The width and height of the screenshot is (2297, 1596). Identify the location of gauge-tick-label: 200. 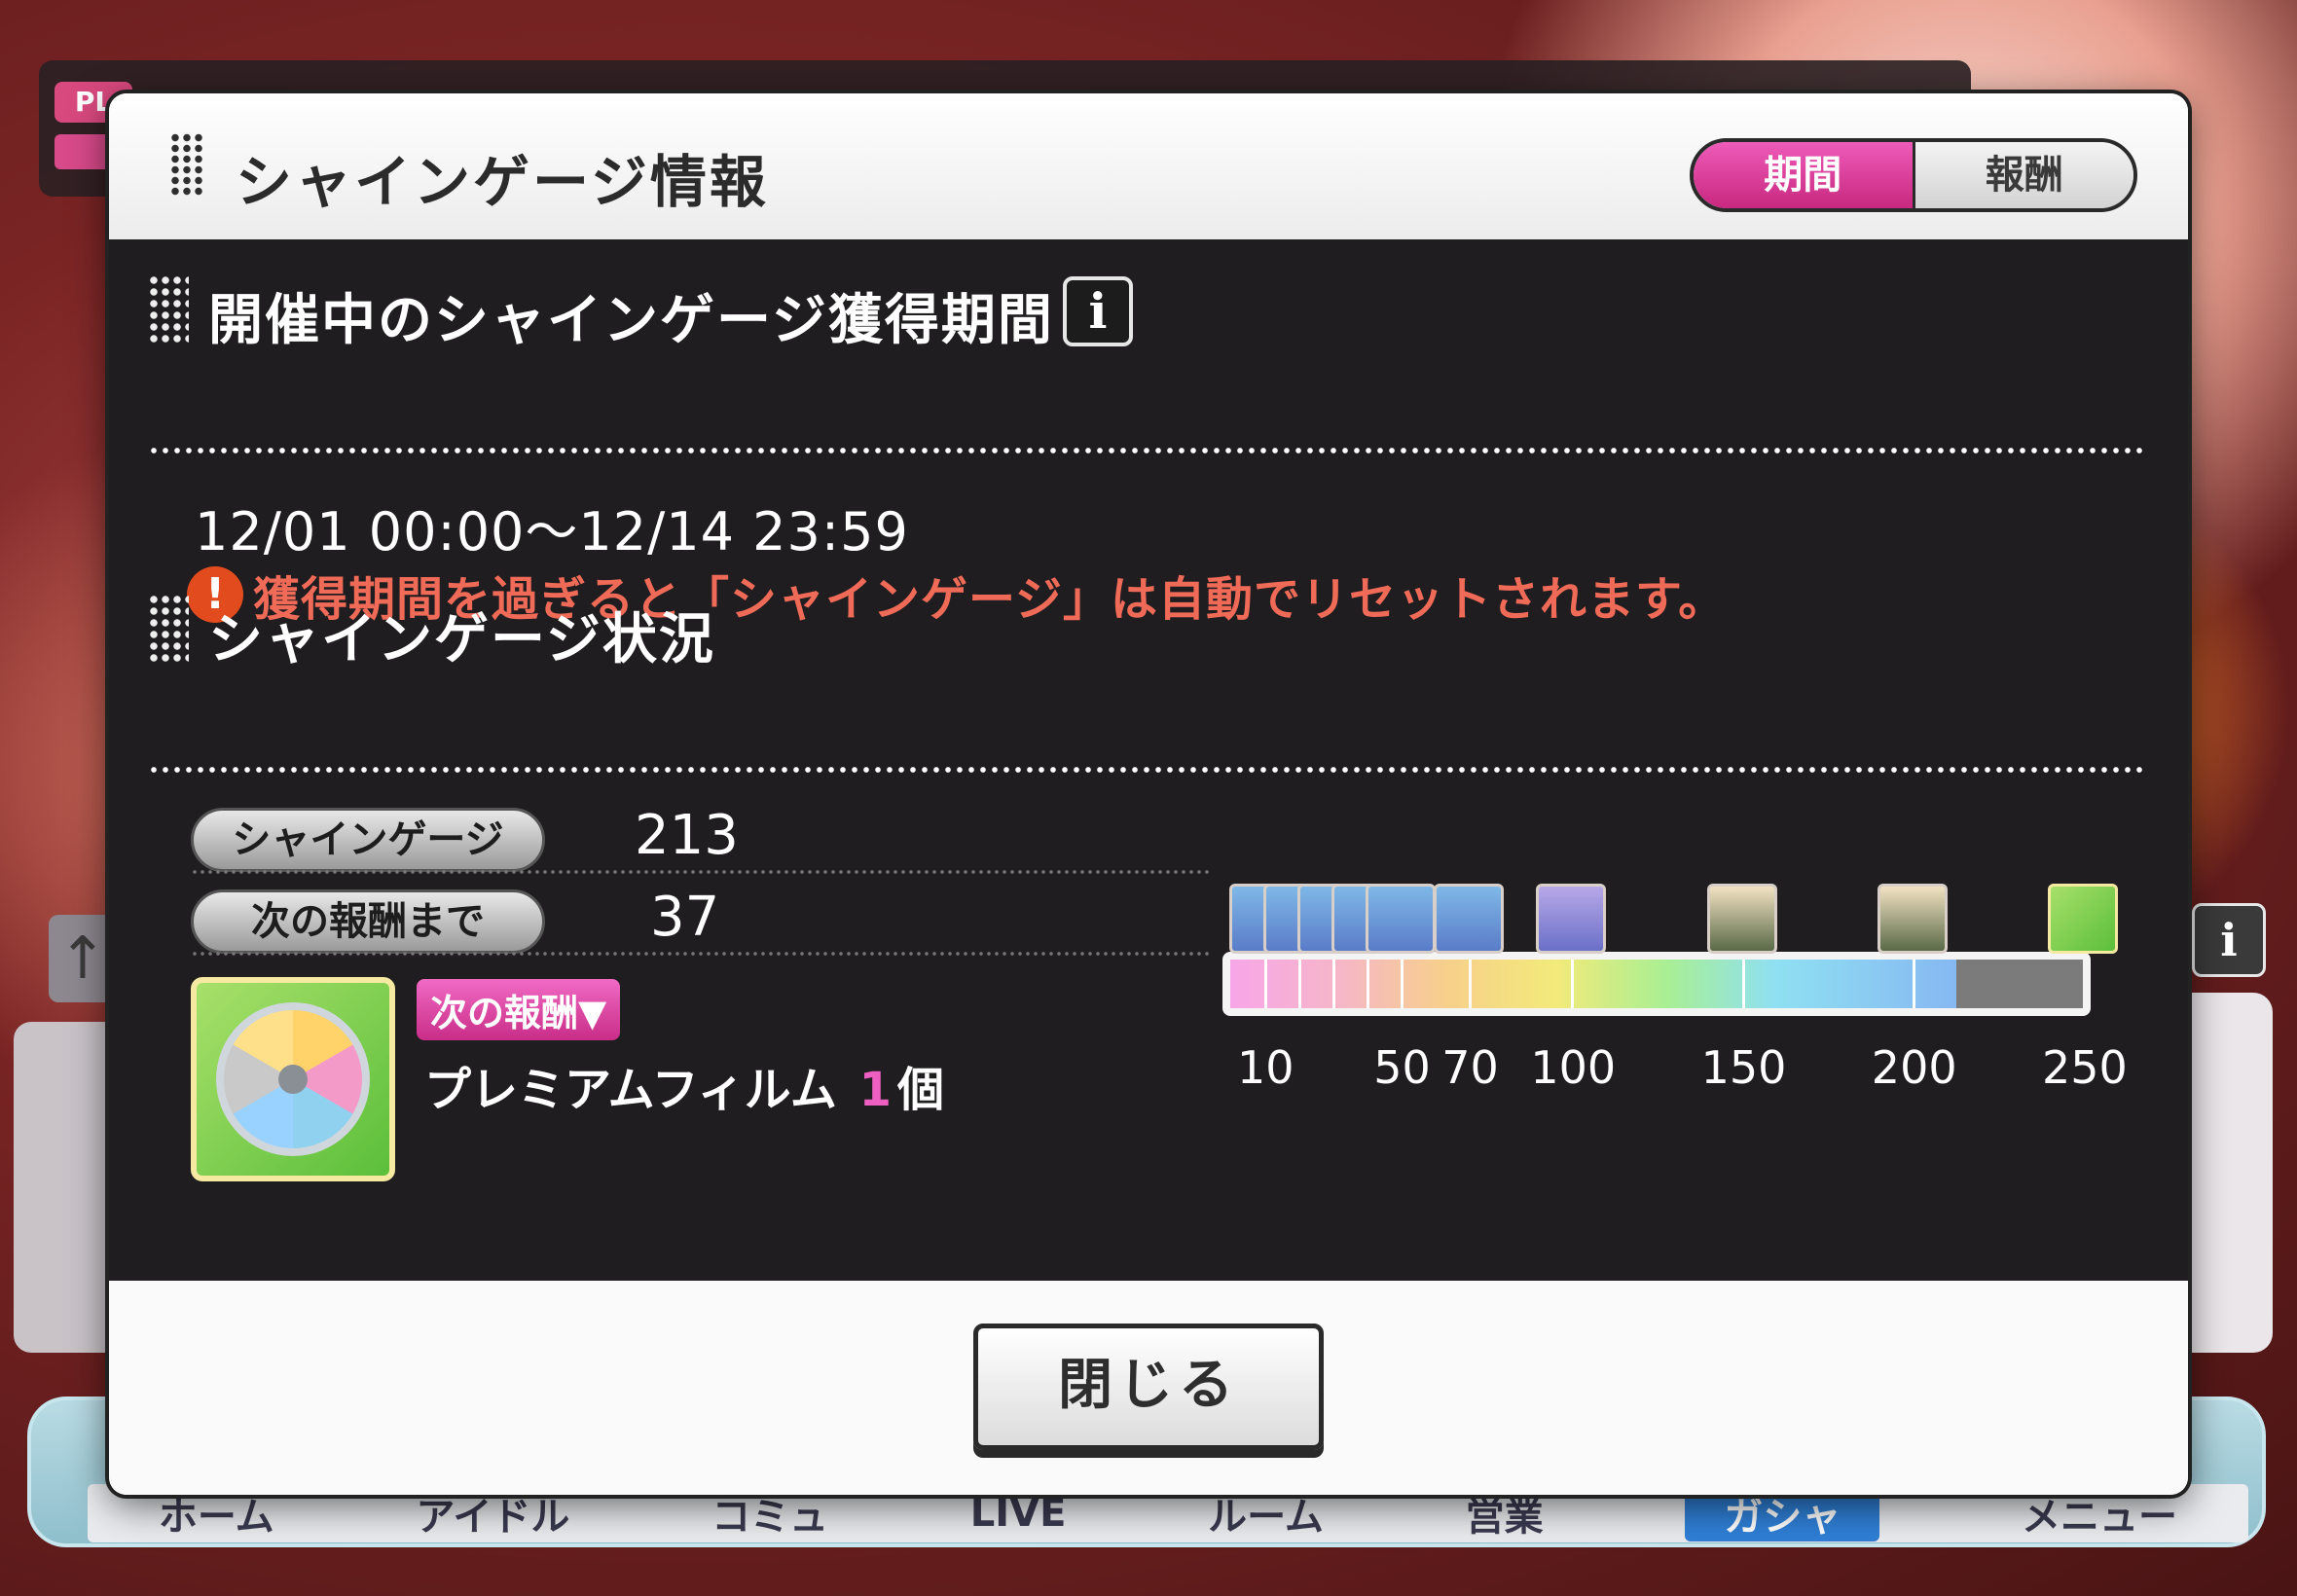
(1914, 1067).